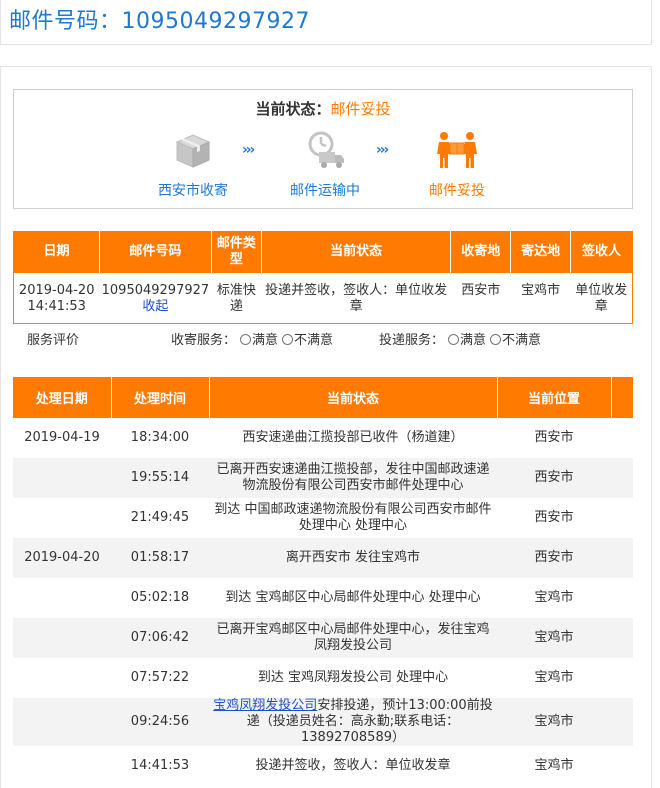 The height and width of the screenshot is (788, 660). What do you see at coordinates (454, 339) in the screenshot?
I see `deliver-good-radio` at bounding box center [454, 339].